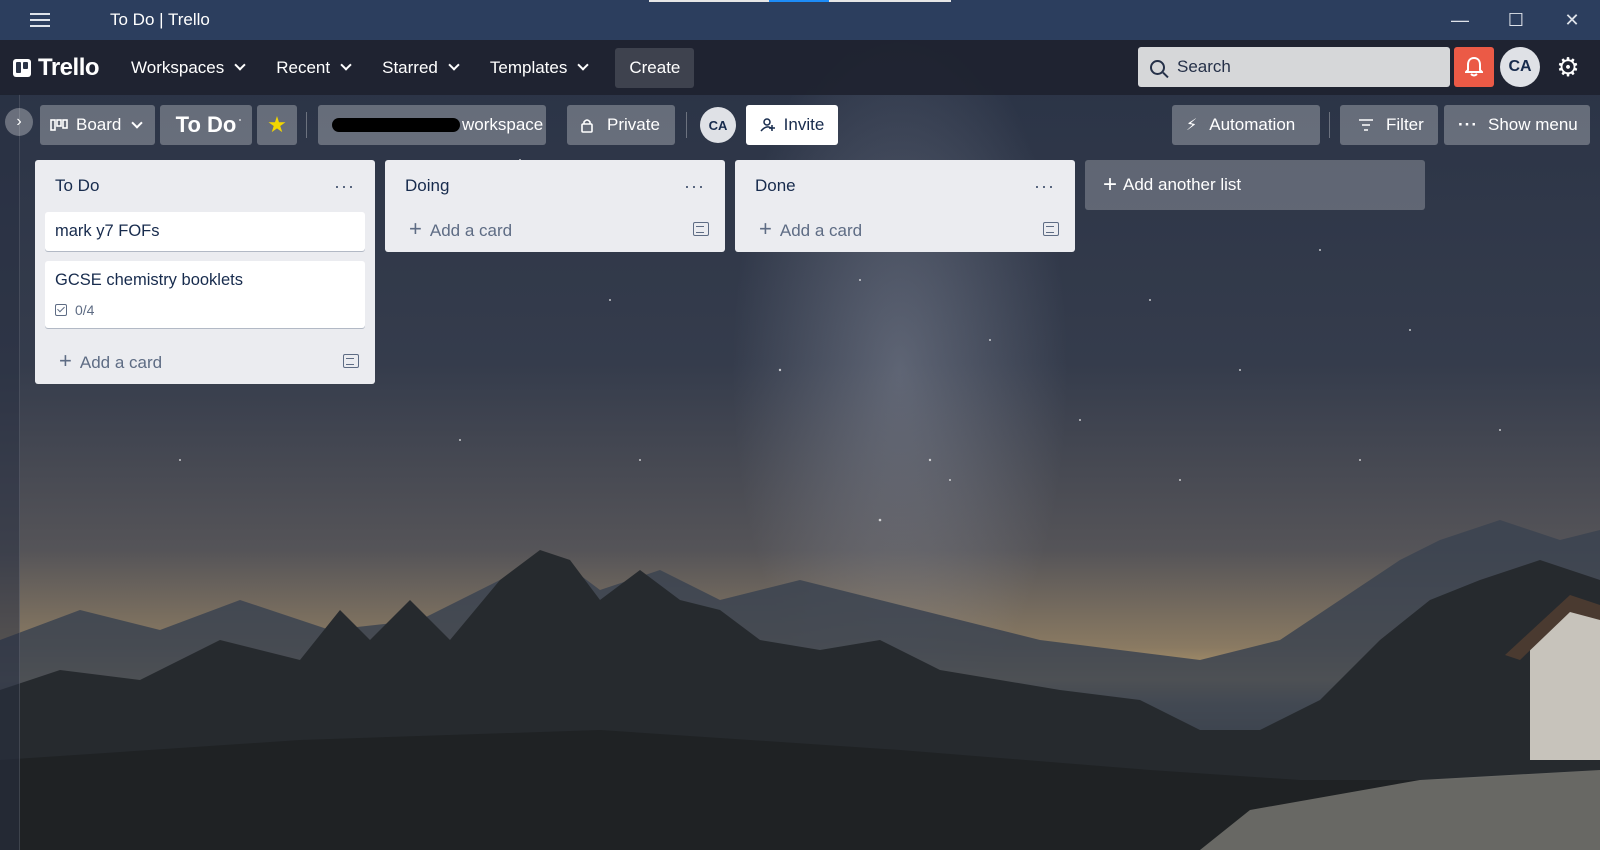  I want to click on automation-label: Automation, so click(1252, 124).